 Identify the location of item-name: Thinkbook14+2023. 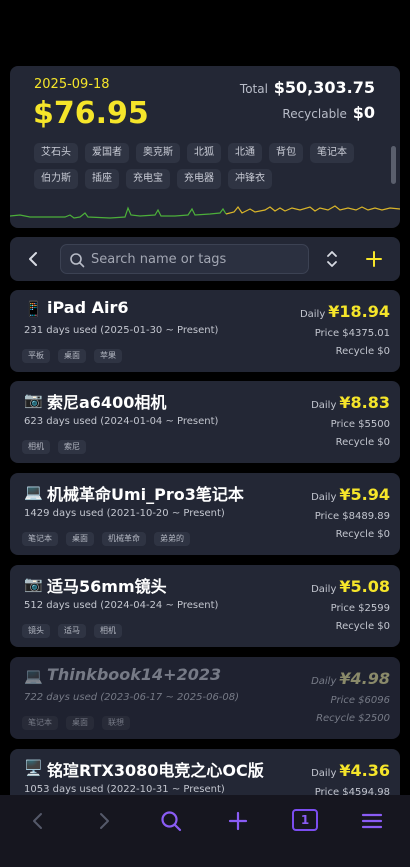
(134, 674).